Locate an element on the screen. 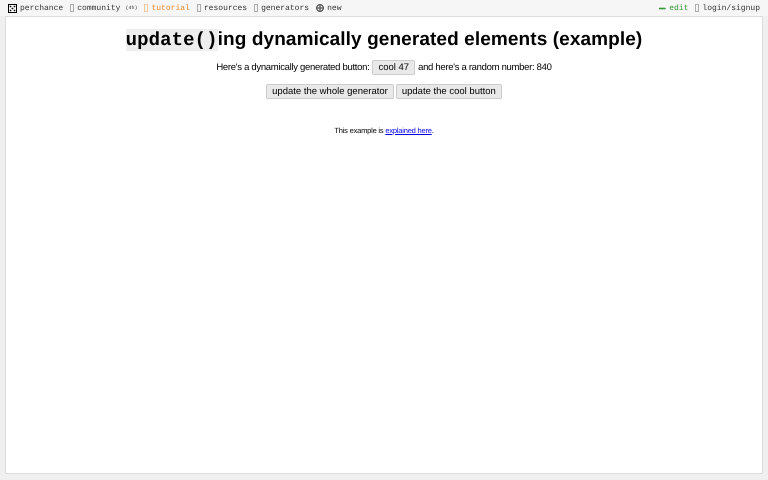 Image resolution: width=768 pixels, height=480 pixels. update-button: update the cool button is located at coordinates (449, 91).